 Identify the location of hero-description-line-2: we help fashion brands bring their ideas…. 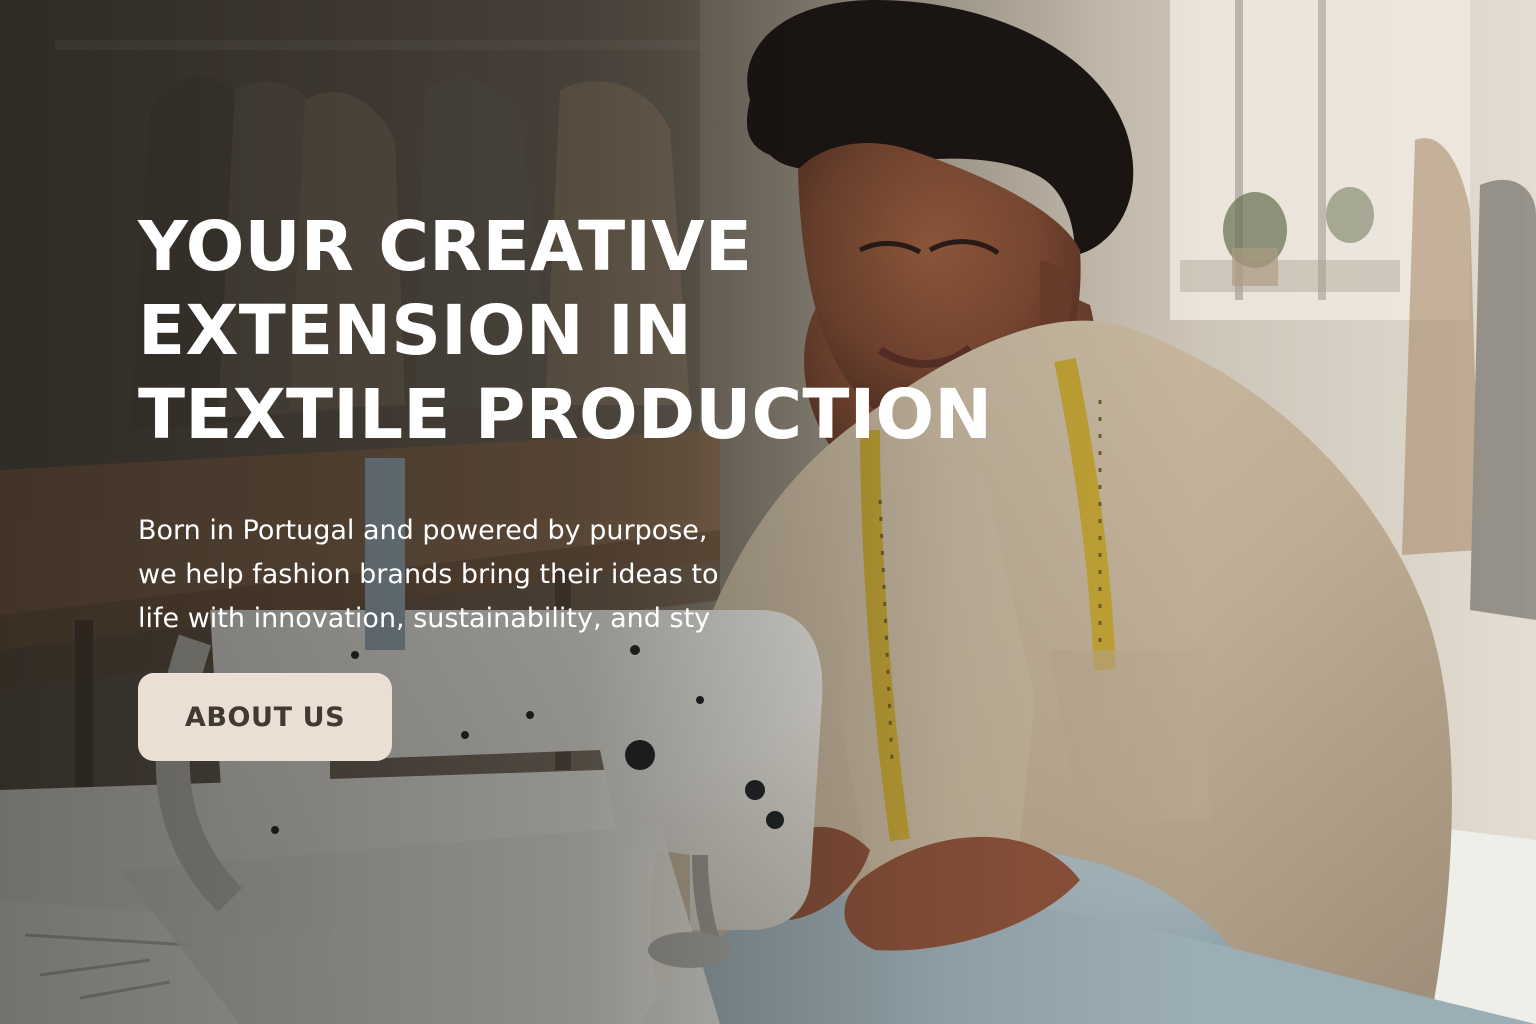
(428, 574).